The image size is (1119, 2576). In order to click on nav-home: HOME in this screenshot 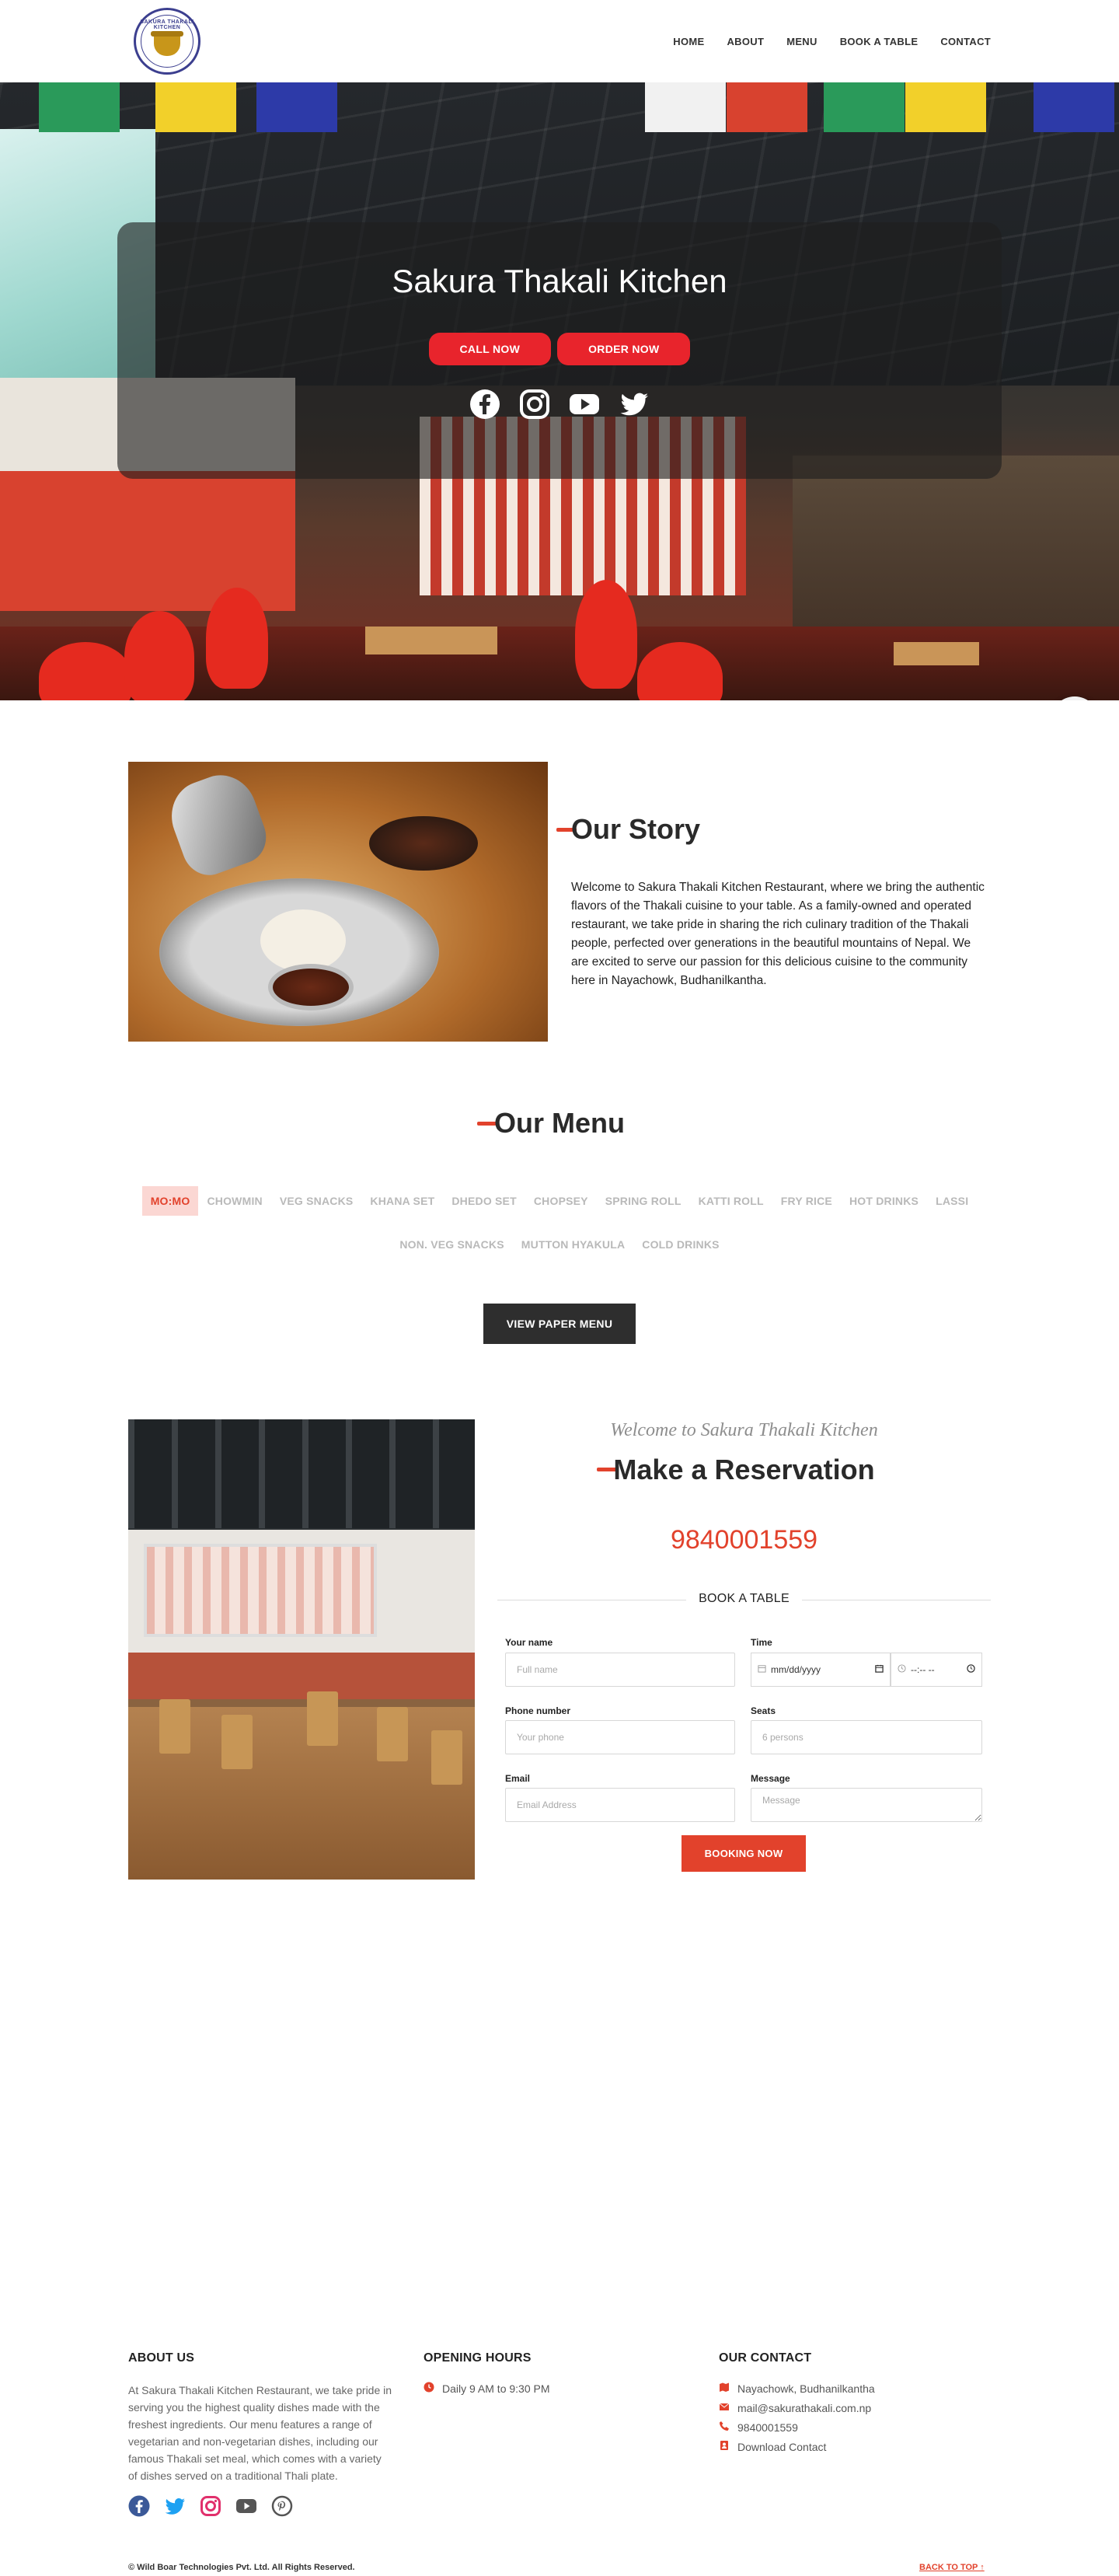, I will do `click(688, 42)`.